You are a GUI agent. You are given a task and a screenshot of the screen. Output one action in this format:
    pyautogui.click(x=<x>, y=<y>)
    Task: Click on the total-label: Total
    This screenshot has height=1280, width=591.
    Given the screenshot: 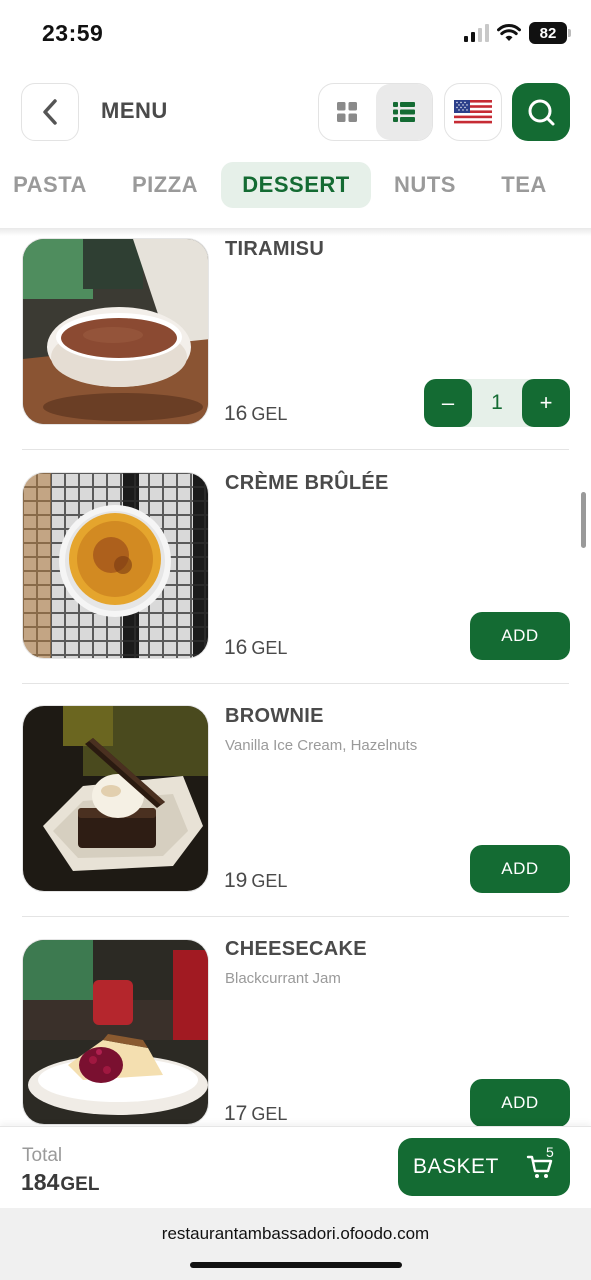 What is the action you would take?
    pyautogui.click(x=42, y=1155)
    